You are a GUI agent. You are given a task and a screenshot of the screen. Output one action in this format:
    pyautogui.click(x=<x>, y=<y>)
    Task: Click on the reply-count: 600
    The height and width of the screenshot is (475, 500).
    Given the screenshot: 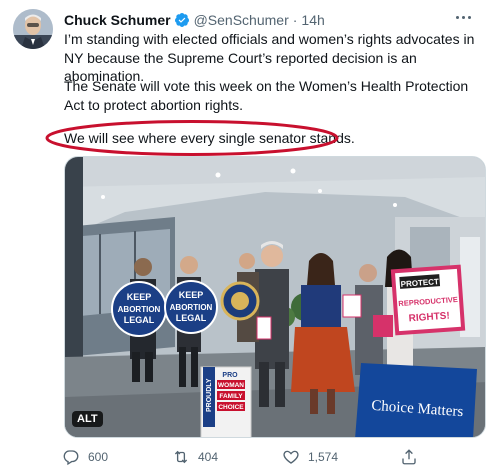 What is the action you would take?
    pyautogui.click(x=98, y=457)
    